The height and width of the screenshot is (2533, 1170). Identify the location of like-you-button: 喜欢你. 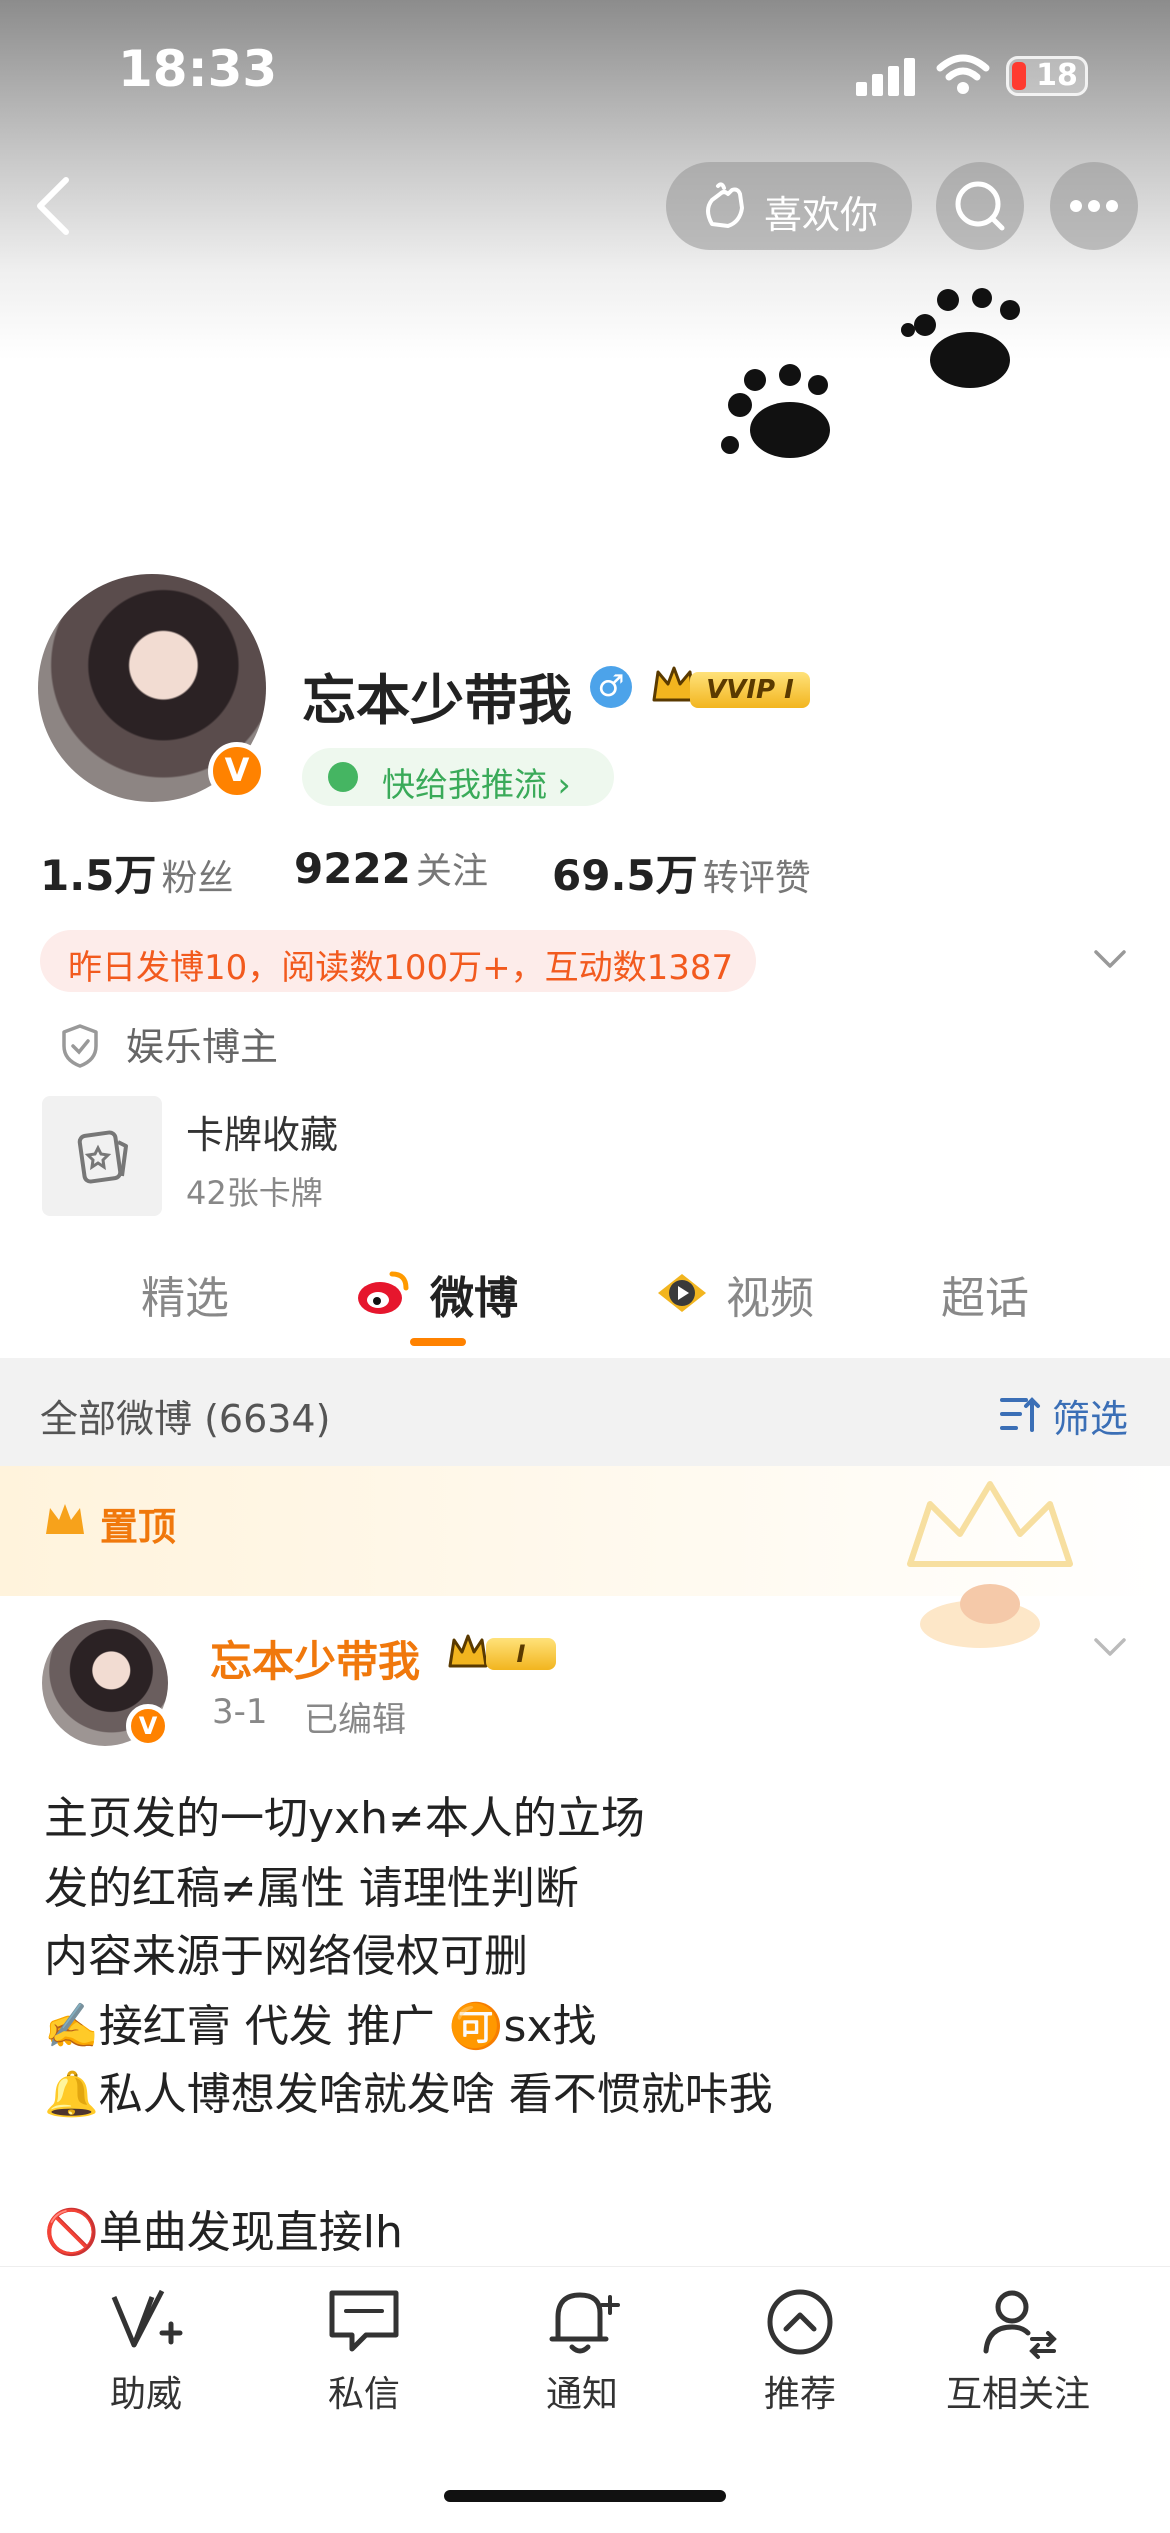
(789, 206).